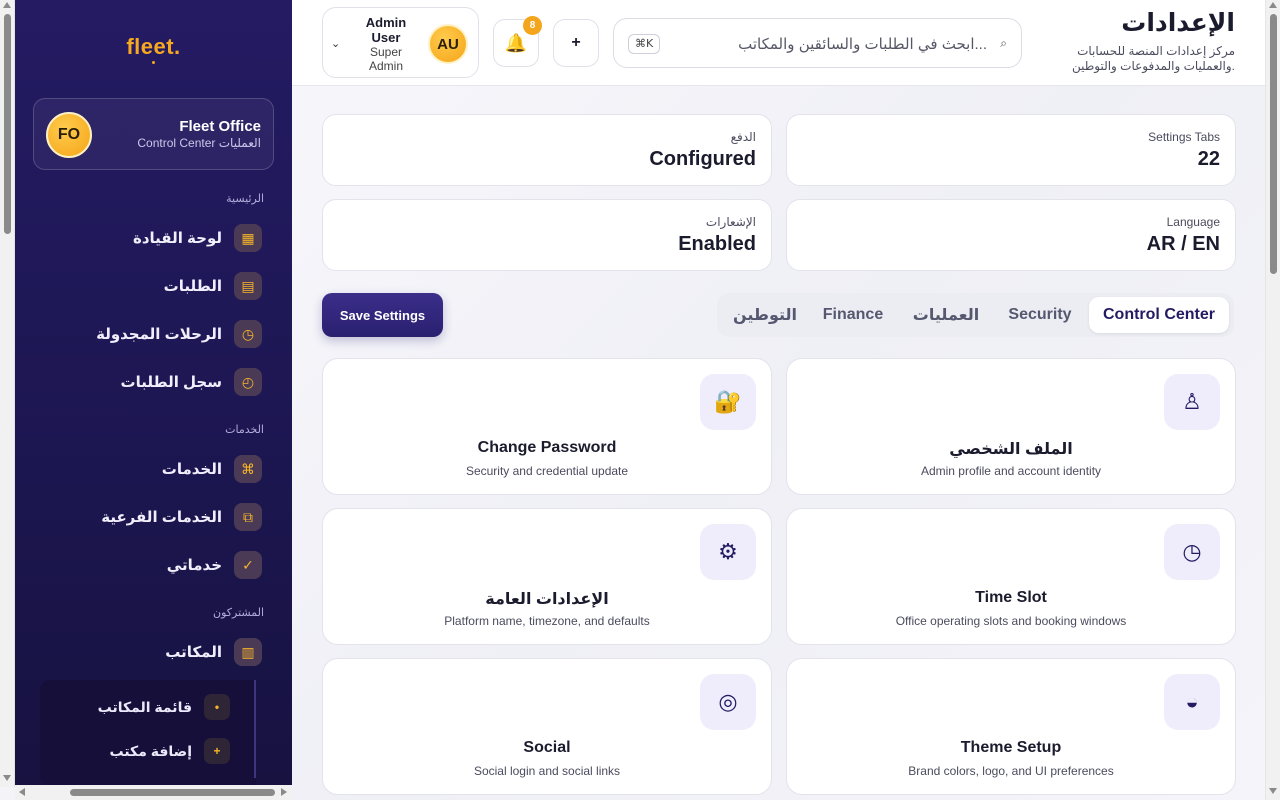  What do you see at coordinates (448, 44) in the screenshot?
I see `user-avatar: AU` at bounding box center [448, 44].